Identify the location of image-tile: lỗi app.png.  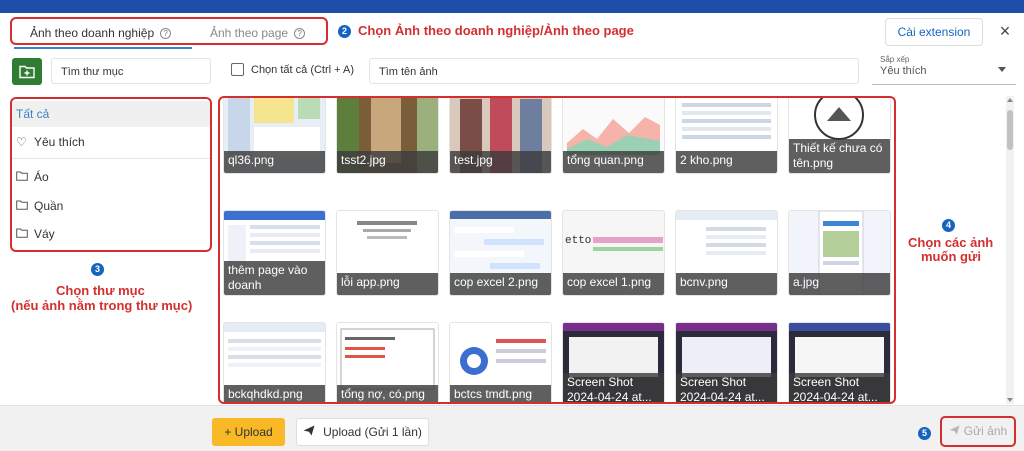
(387, 253).